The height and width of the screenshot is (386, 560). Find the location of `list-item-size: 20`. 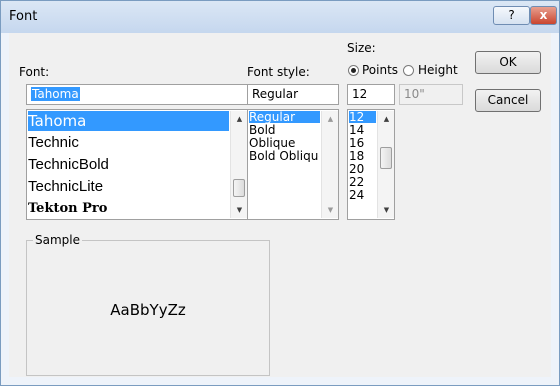

list-item-size: 20 is located at coordinates (356, 169).